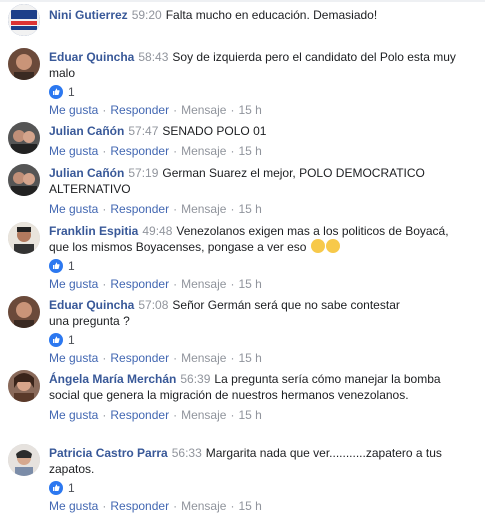  What do you see at coordinates (143, 131) in the screenshot?
I see `comment-timestamp: 57:47` at bounding box center [143, 131].